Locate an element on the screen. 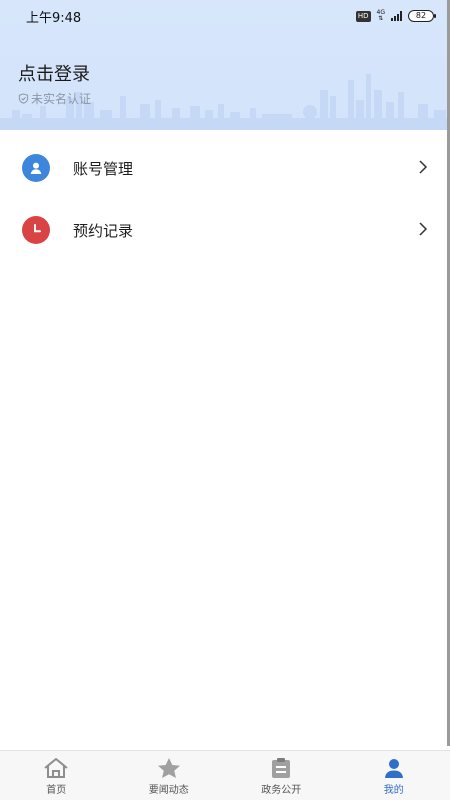  verification-label: 未实名认证 is located at coordinates (61, 99).